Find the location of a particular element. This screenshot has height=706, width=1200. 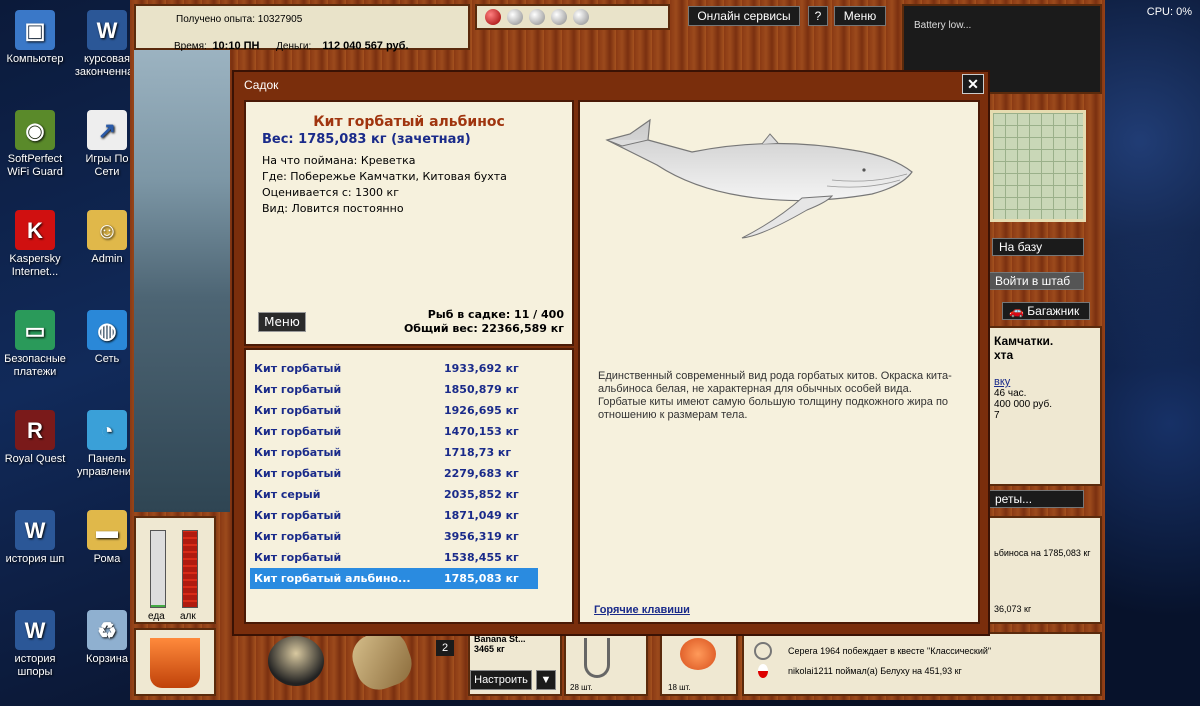

pot-icon is located at coordinates (296, 661).